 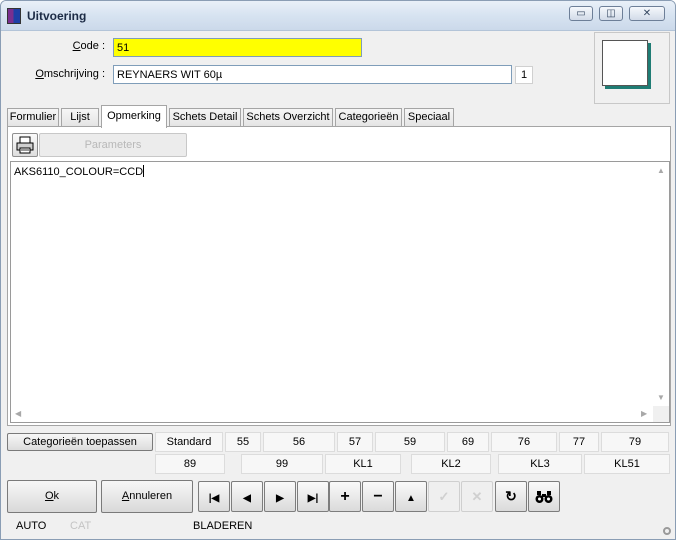 I want to click on delete-record-icon: −, so click(x=378, y=496).